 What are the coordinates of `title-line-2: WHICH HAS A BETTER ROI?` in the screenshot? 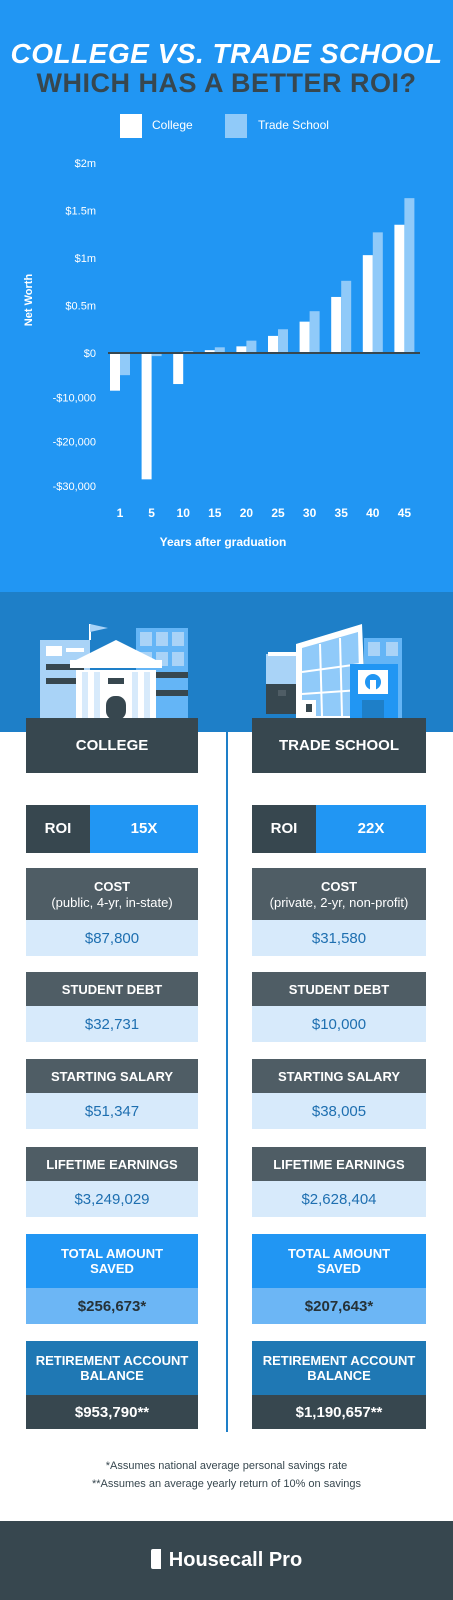 It's located at (226, 83).